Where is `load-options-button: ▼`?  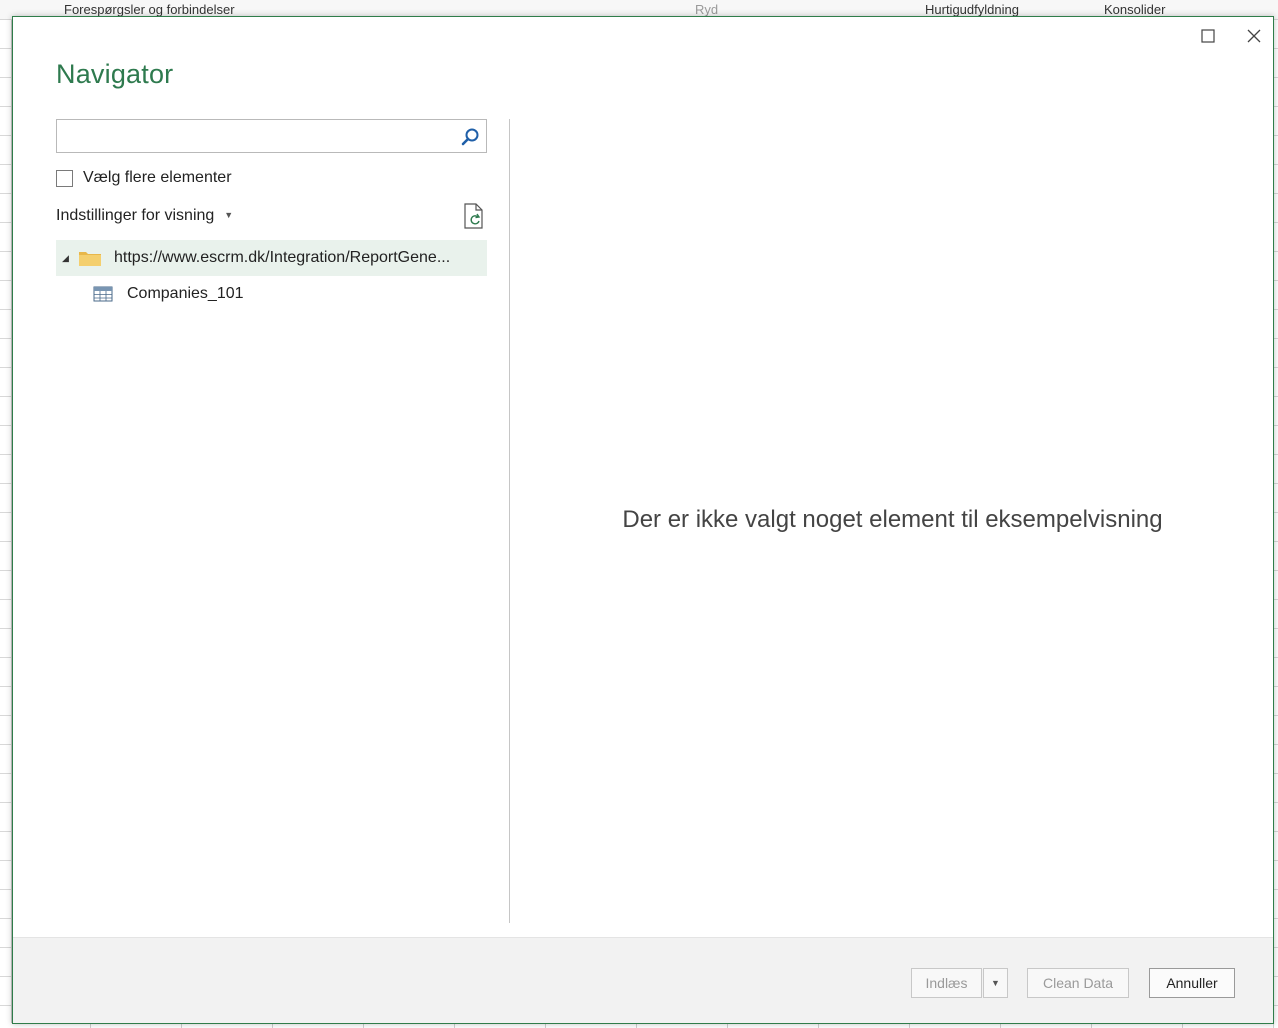 load-options-button: ▼ is located at coordinates (995, 983).